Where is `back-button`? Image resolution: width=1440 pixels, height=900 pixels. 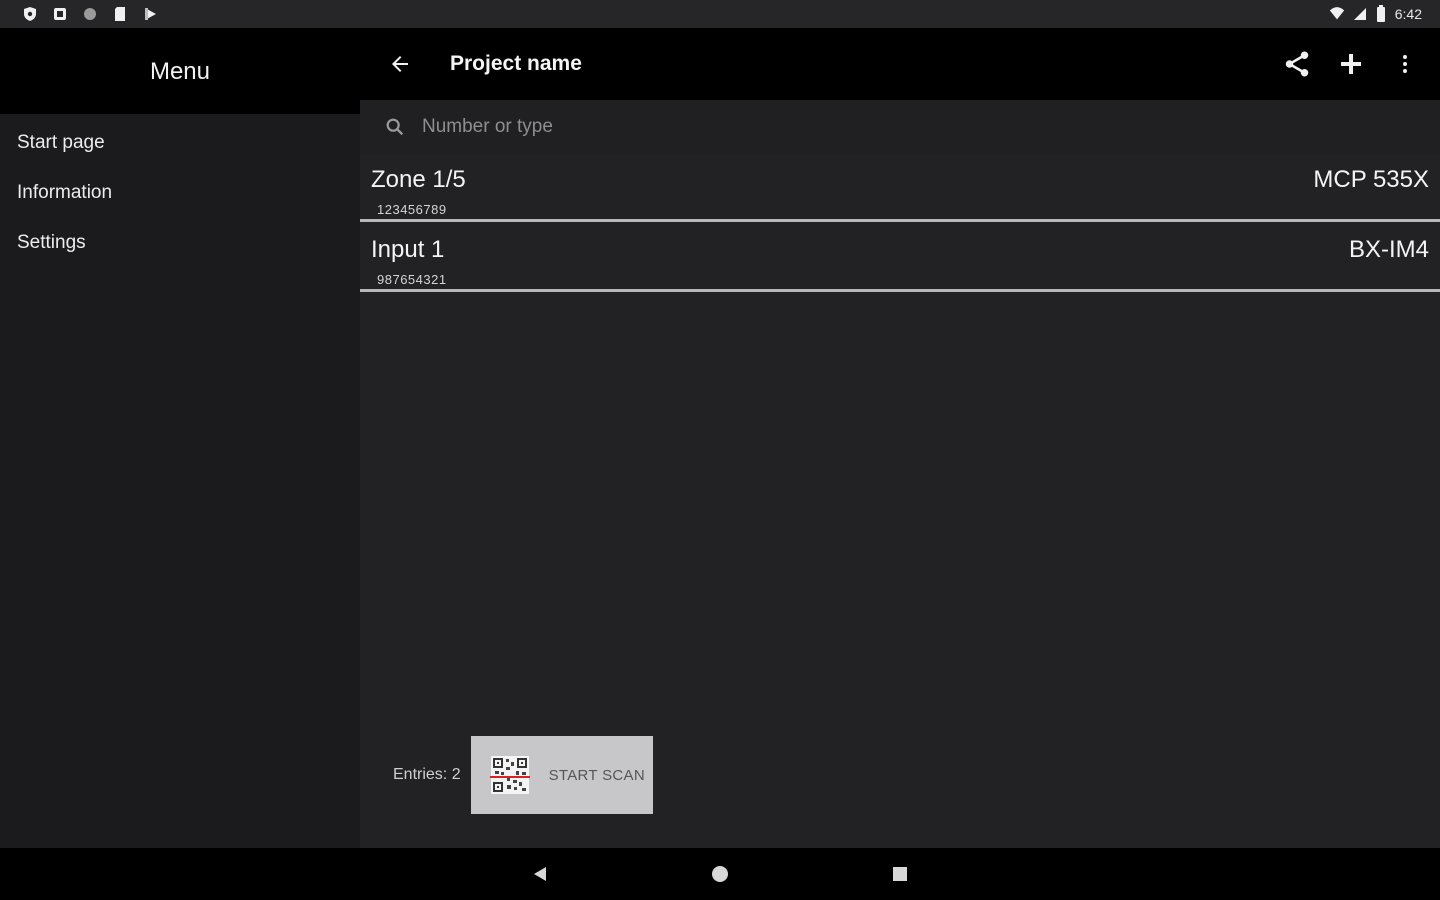
back-button is located at coordinates (400, 64).